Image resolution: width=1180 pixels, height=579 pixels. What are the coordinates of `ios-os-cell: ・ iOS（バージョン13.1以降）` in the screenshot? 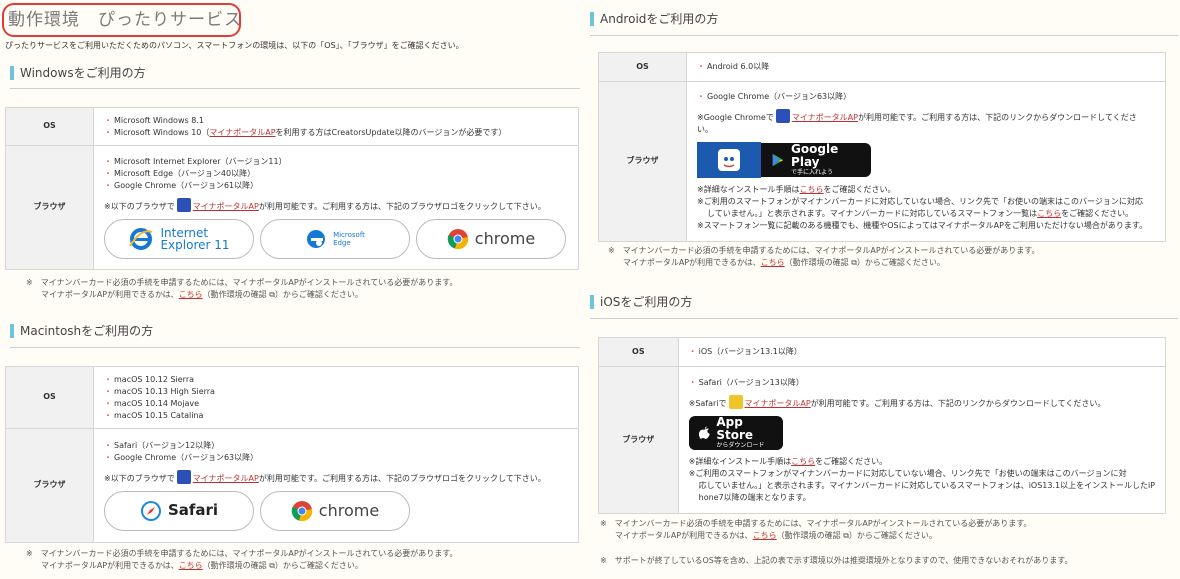 It's located at (922, 352).